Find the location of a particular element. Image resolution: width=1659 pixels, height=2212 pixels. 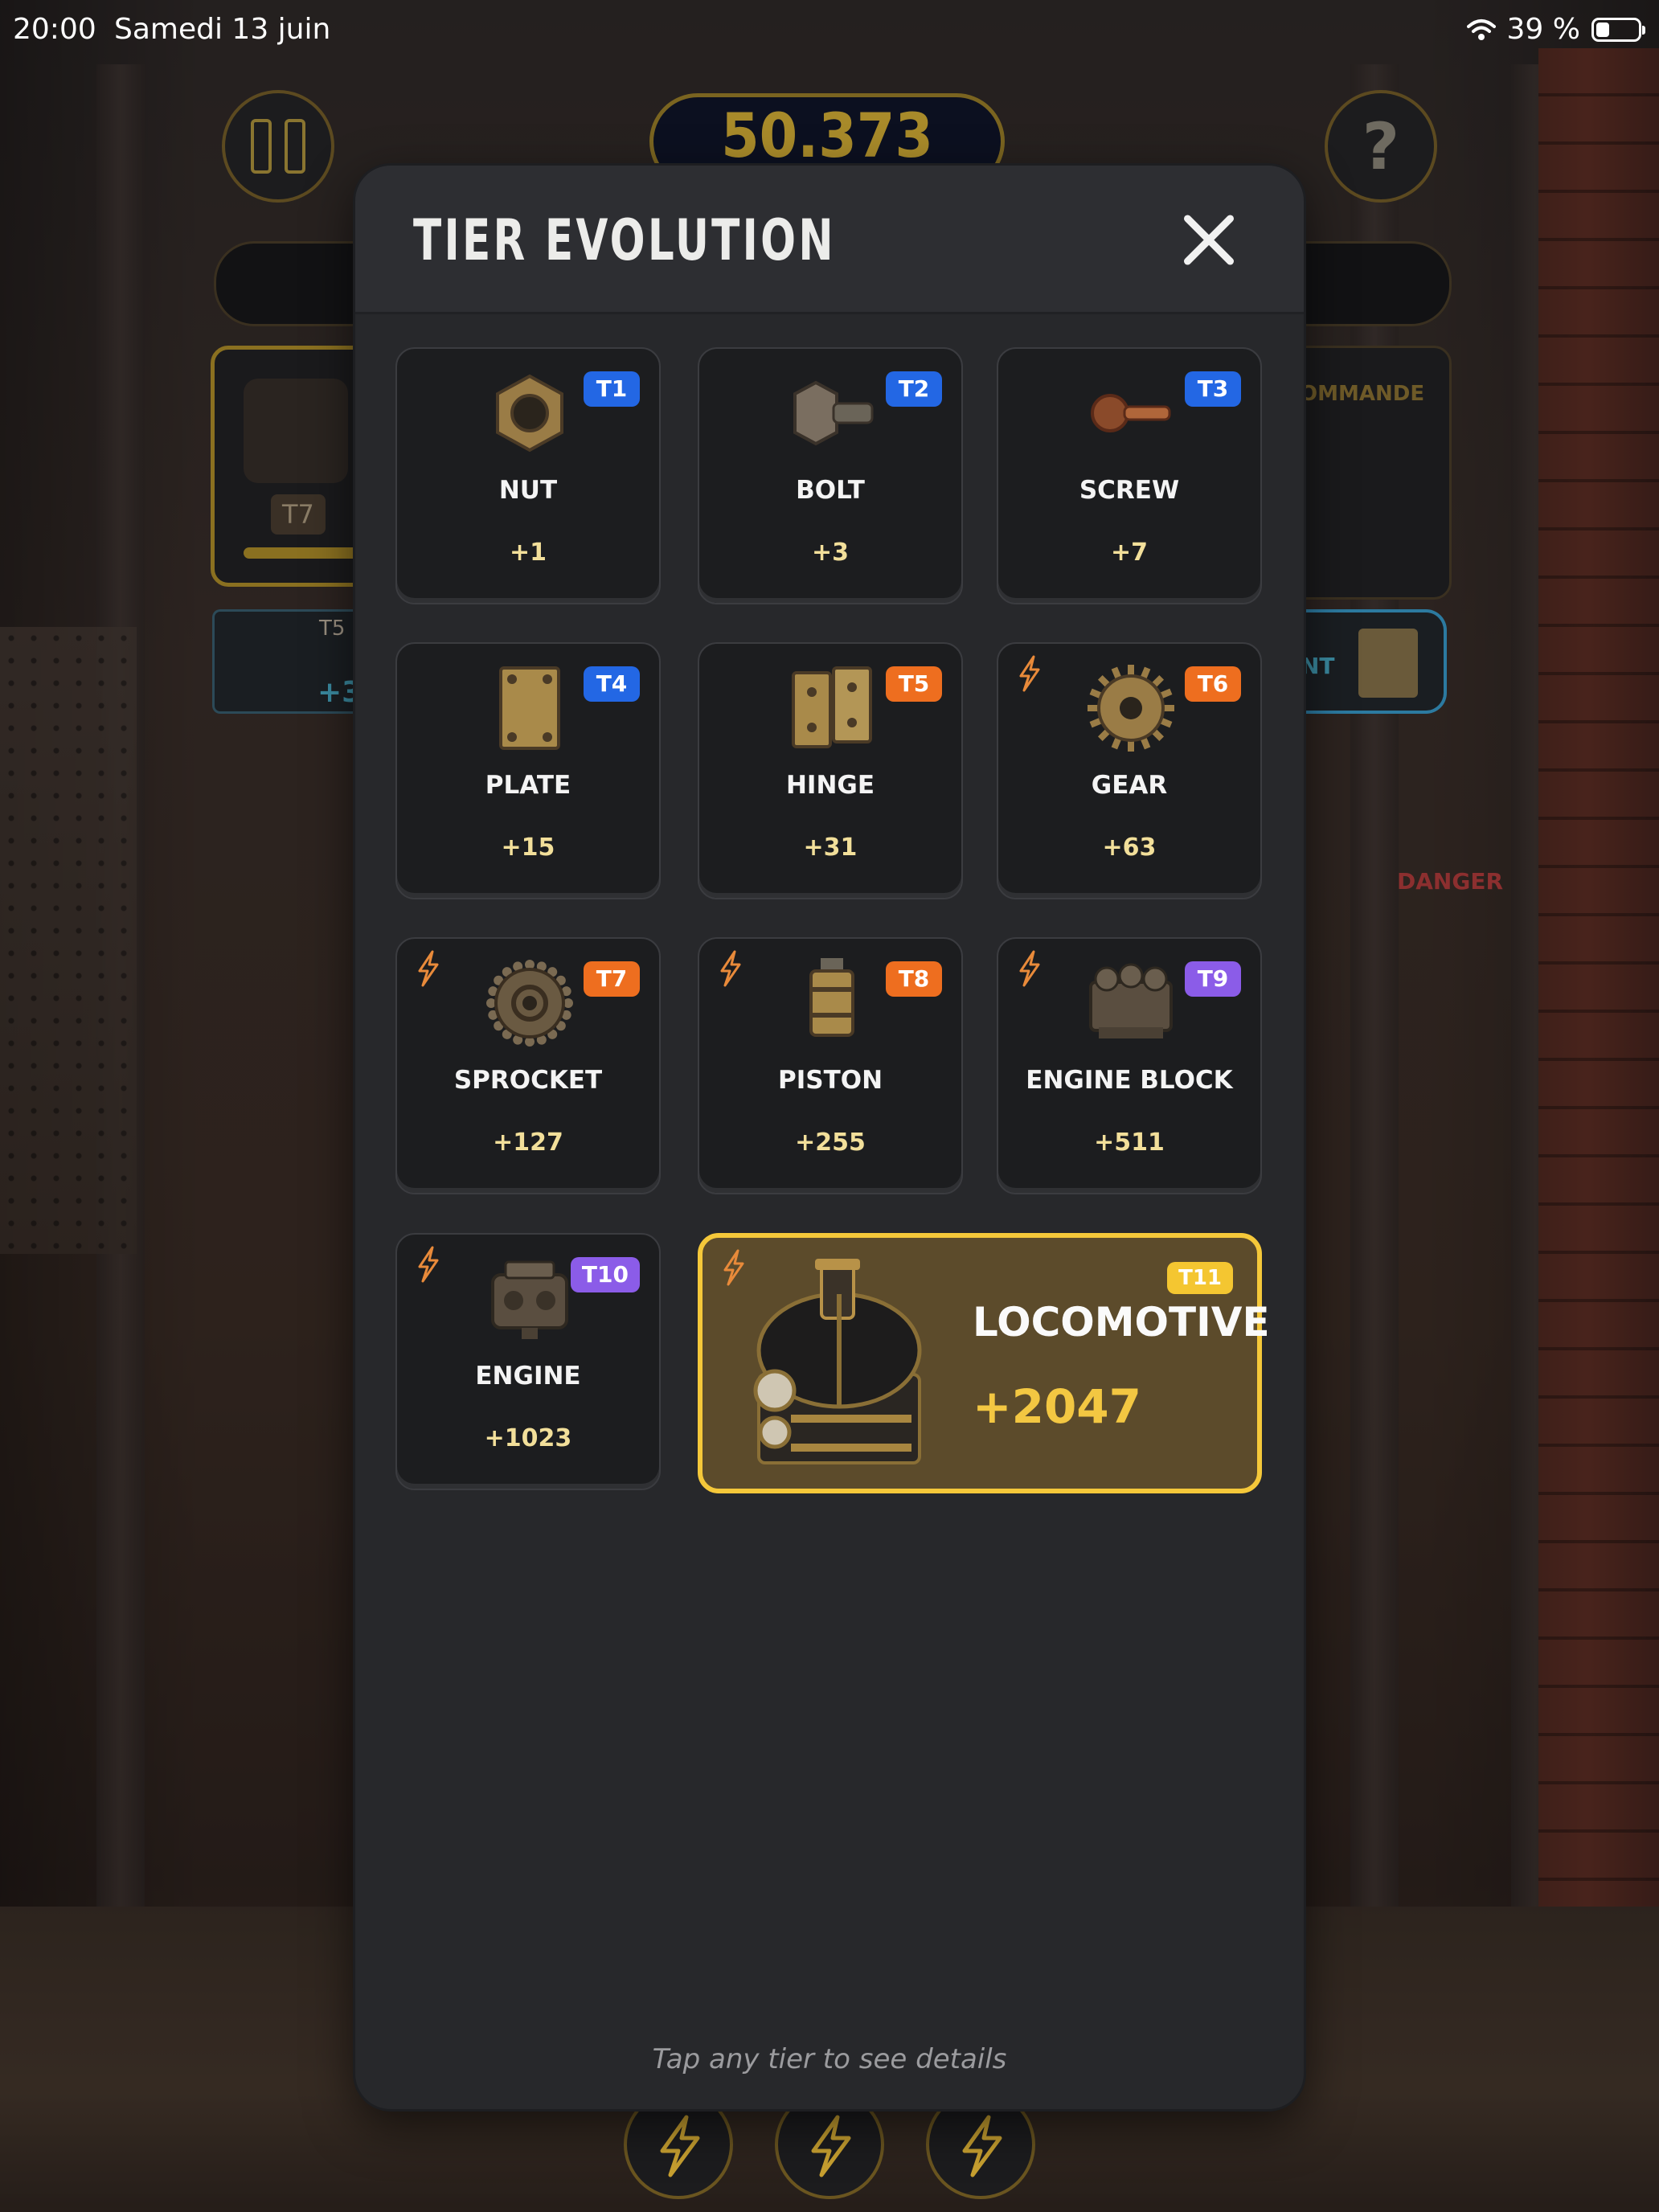

tier-points: +3 is located at coordinates (830, 553).